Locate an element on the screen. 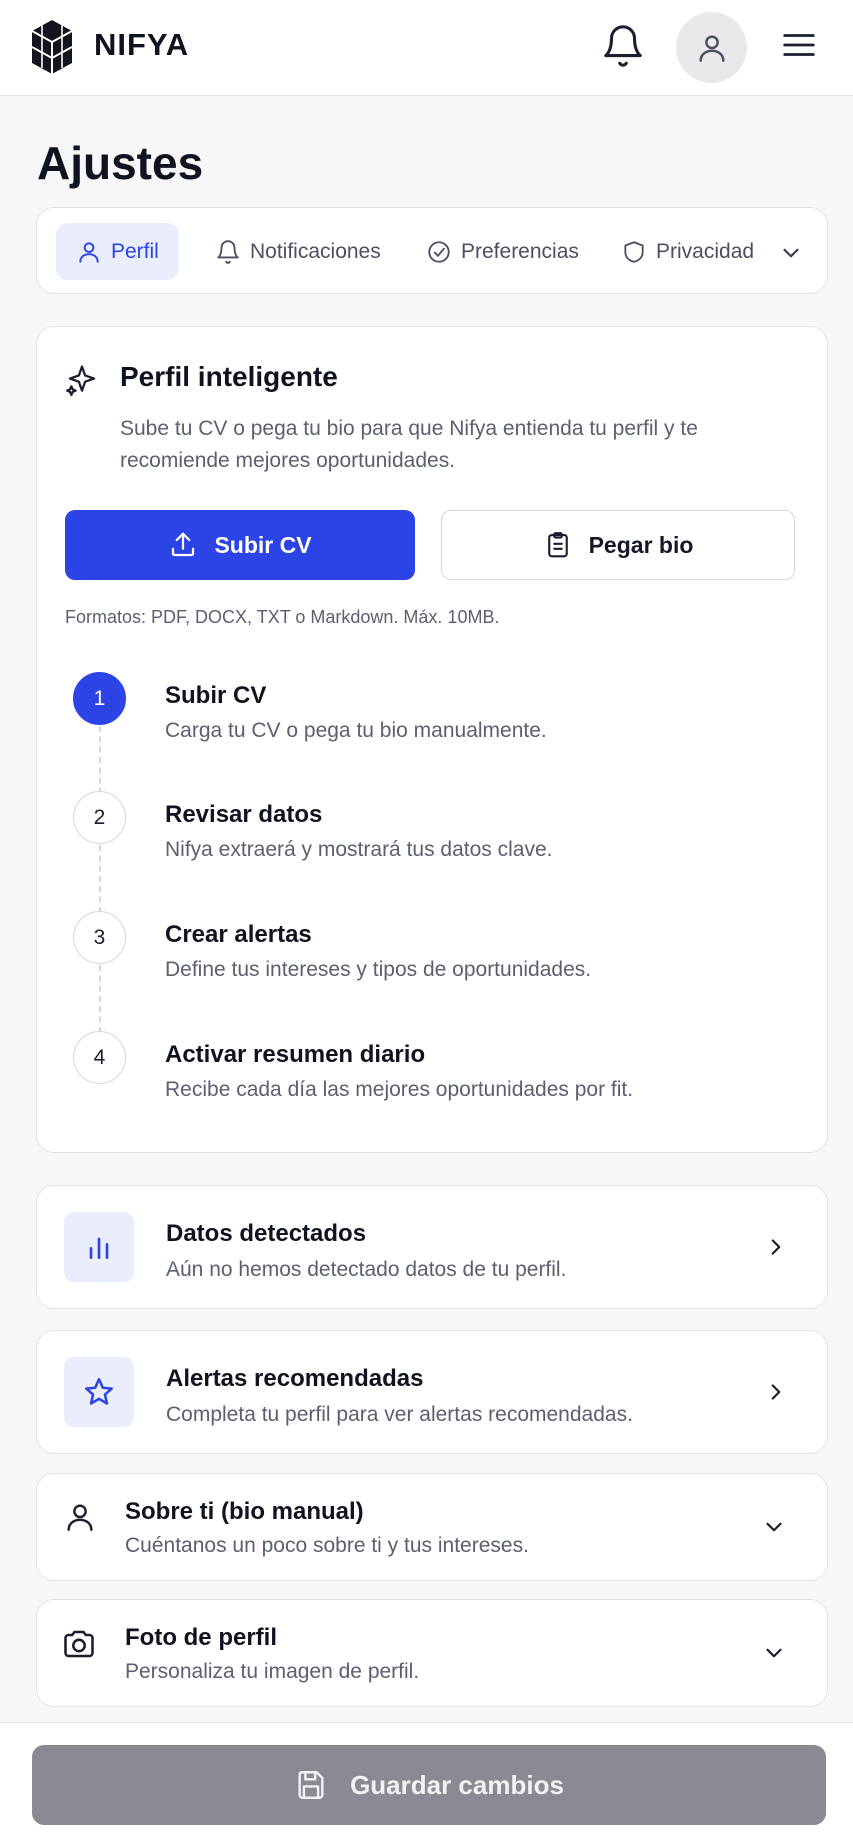 Image resolution: width=853 pixels, height=1844 pixels. tab-preferencias: Preferencias is located at coordinates (502, 251).